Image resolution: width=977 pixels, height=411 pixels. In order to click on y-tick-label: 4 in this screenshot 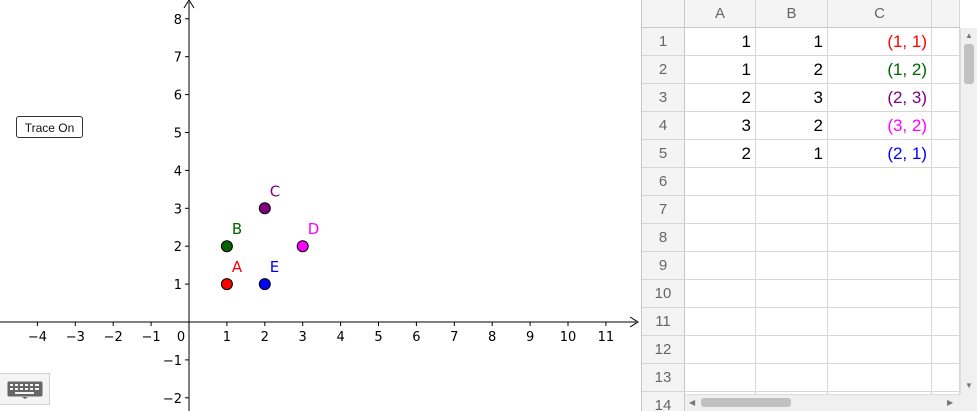, I will do `click(178, 171)`.